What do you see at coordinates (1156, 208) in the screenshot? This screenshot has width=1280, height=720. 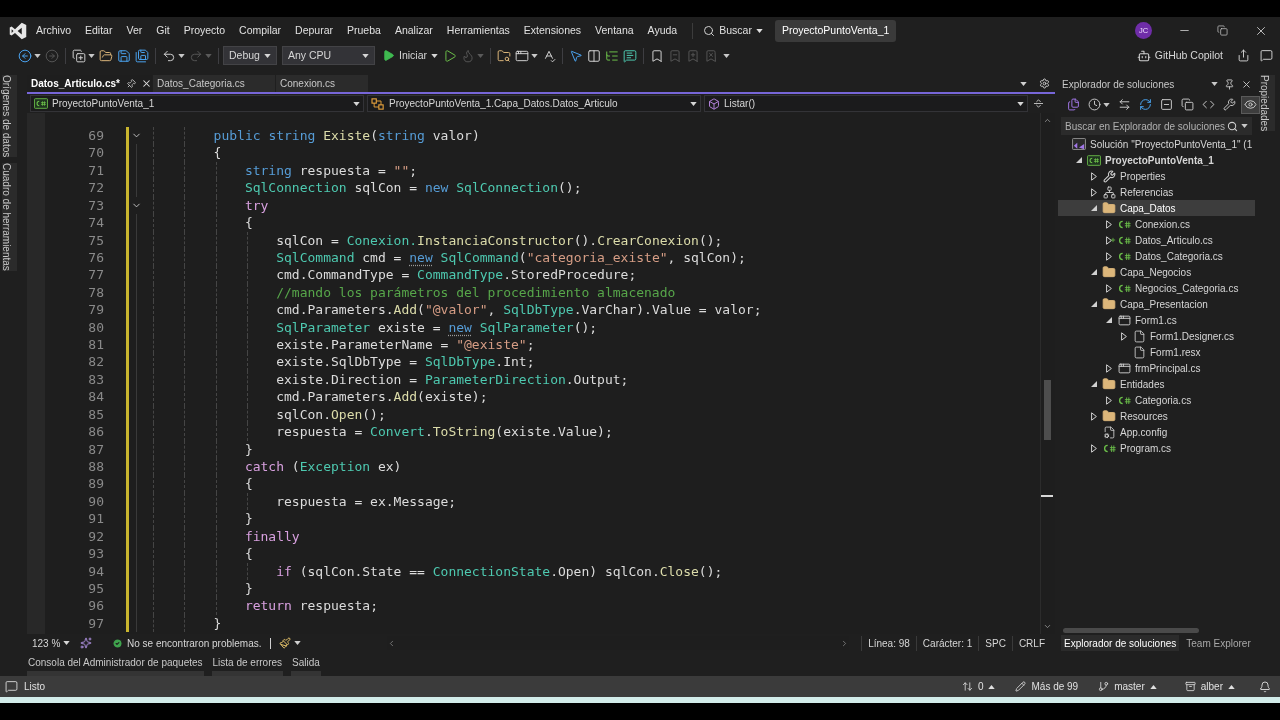 I see `tree-item: Capa_Datos` at bounding box center [1156, 208].